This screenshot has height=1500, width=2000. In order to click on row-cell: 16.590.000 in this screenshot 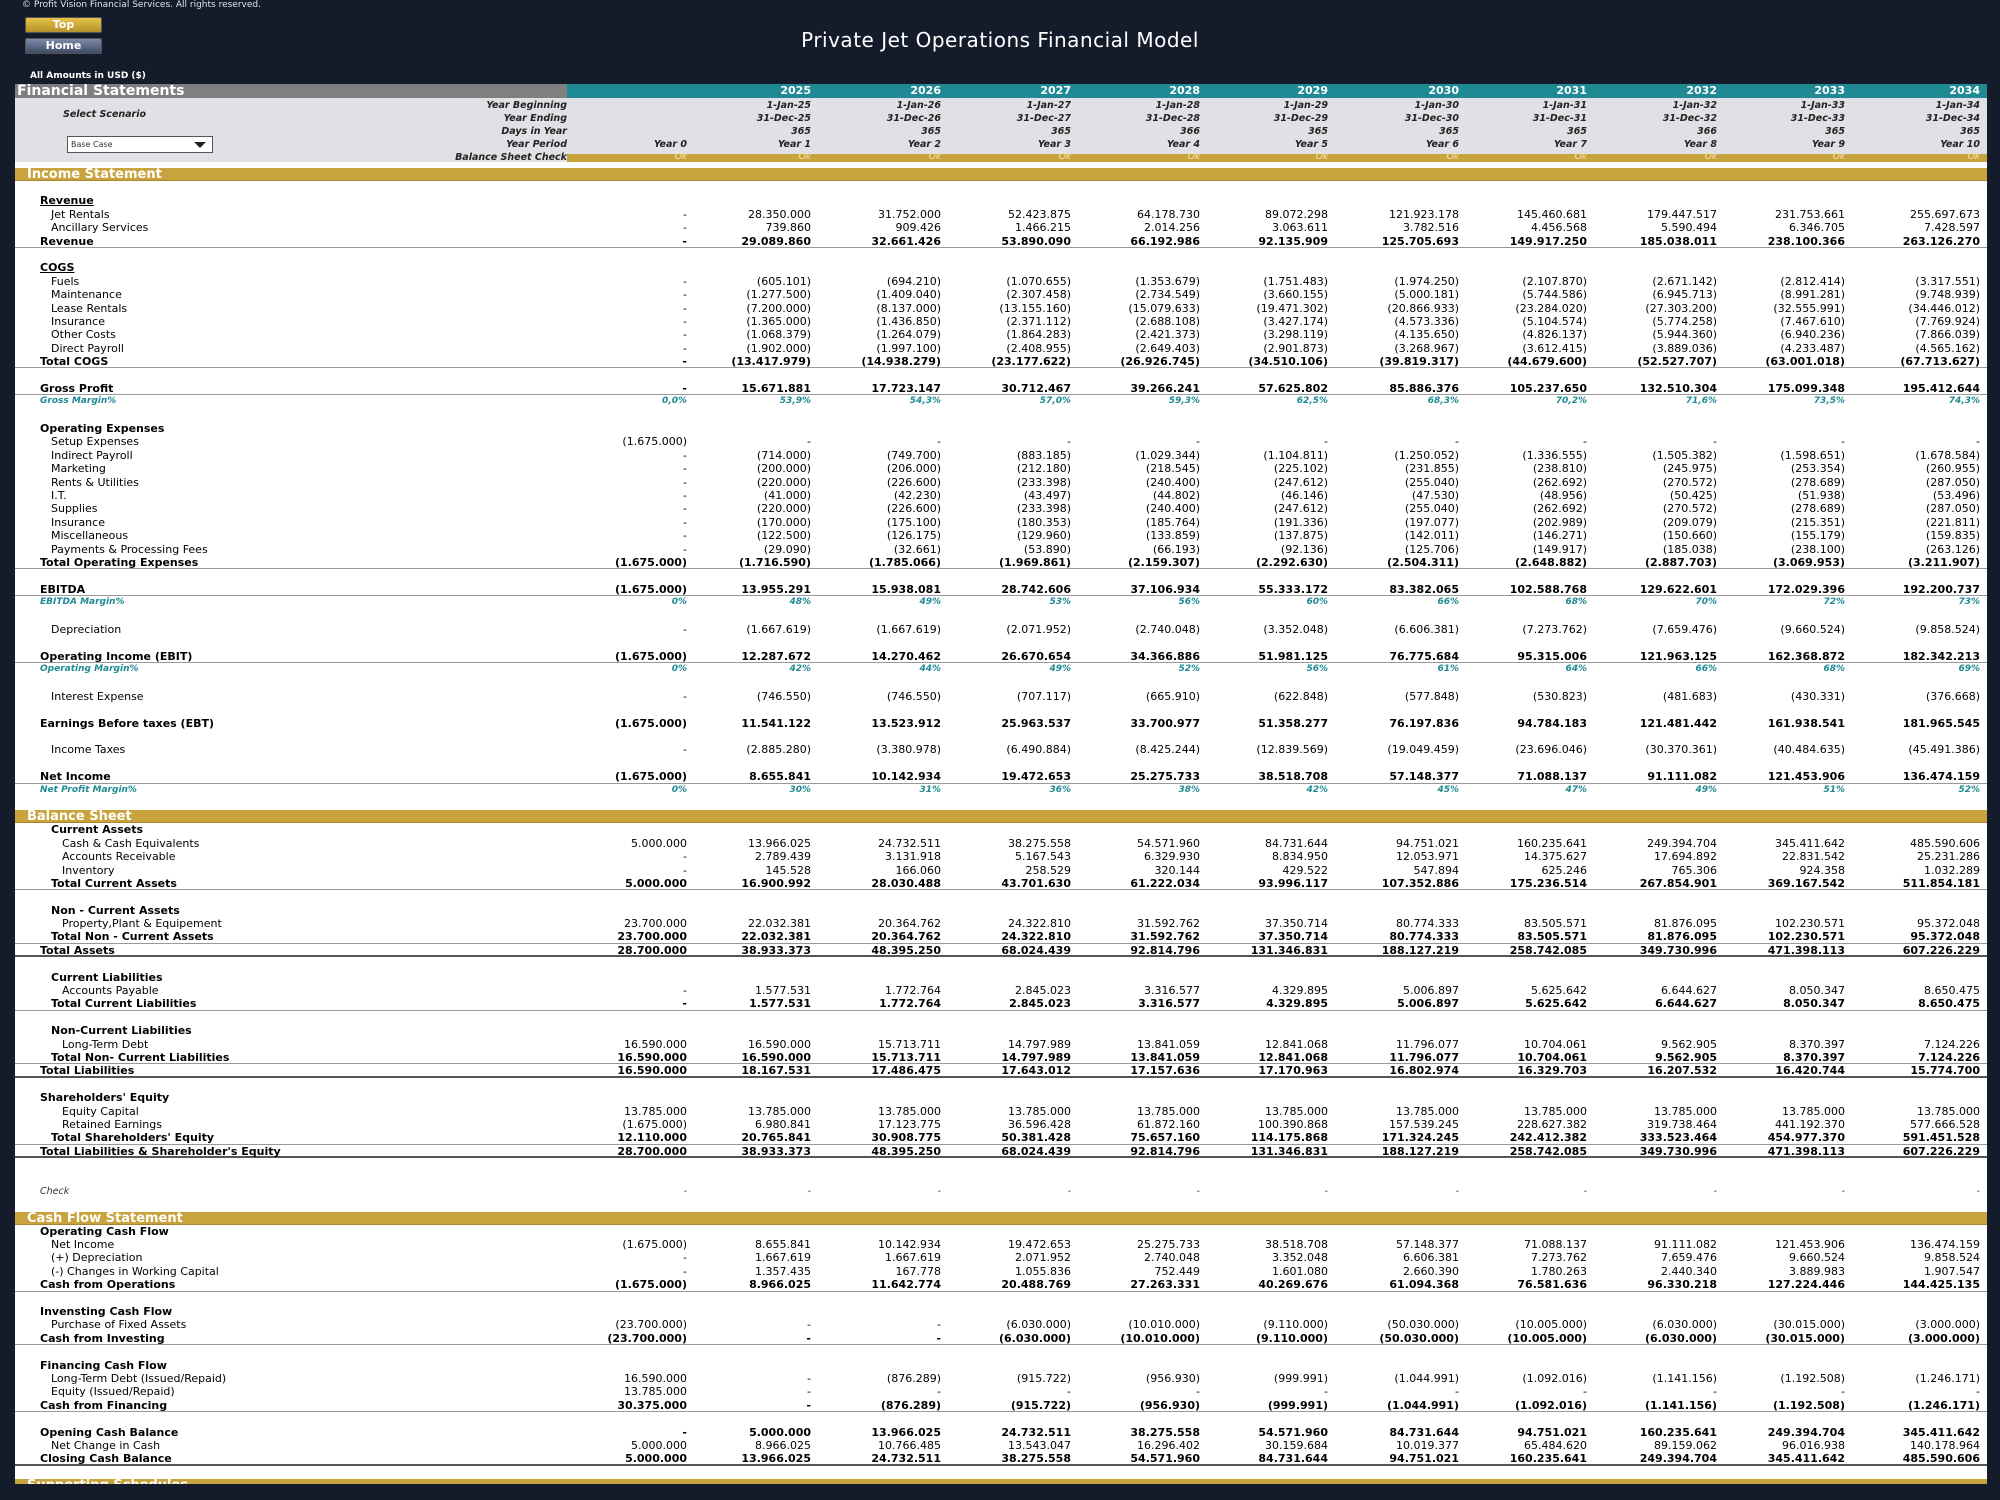, I will do `click(779, 1044)`.